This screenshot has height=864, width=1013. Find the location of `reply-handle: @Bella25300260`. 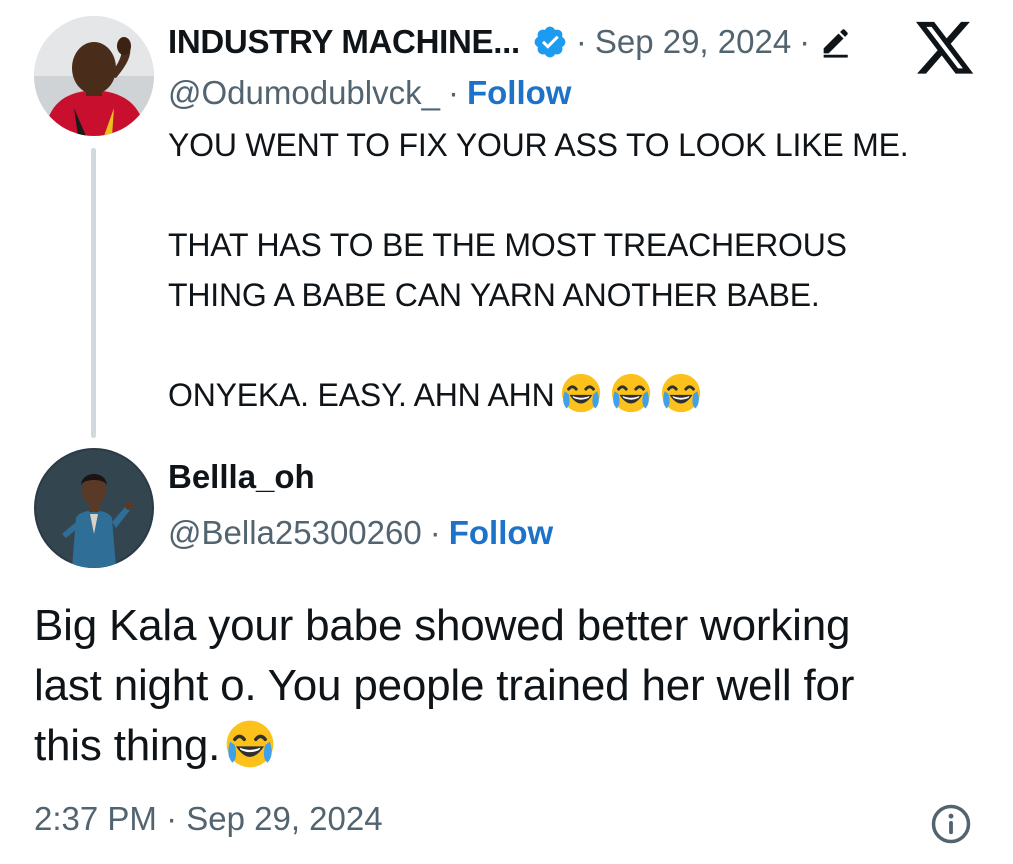

reply-handle: @Bella25300260 is located at coordinates (295, 533).